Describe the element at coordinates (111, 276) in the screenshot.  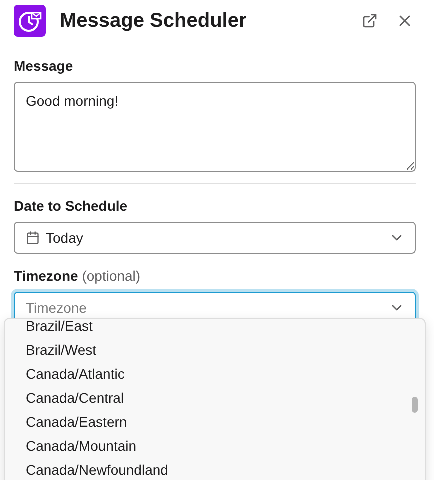
I see `optional-hint: (optional)` at that location.